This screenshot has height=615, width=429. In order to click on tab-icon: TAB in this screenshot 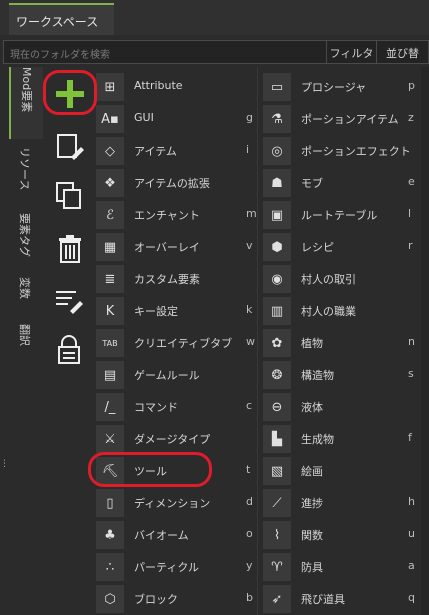, I will do `click(110, 343)`.